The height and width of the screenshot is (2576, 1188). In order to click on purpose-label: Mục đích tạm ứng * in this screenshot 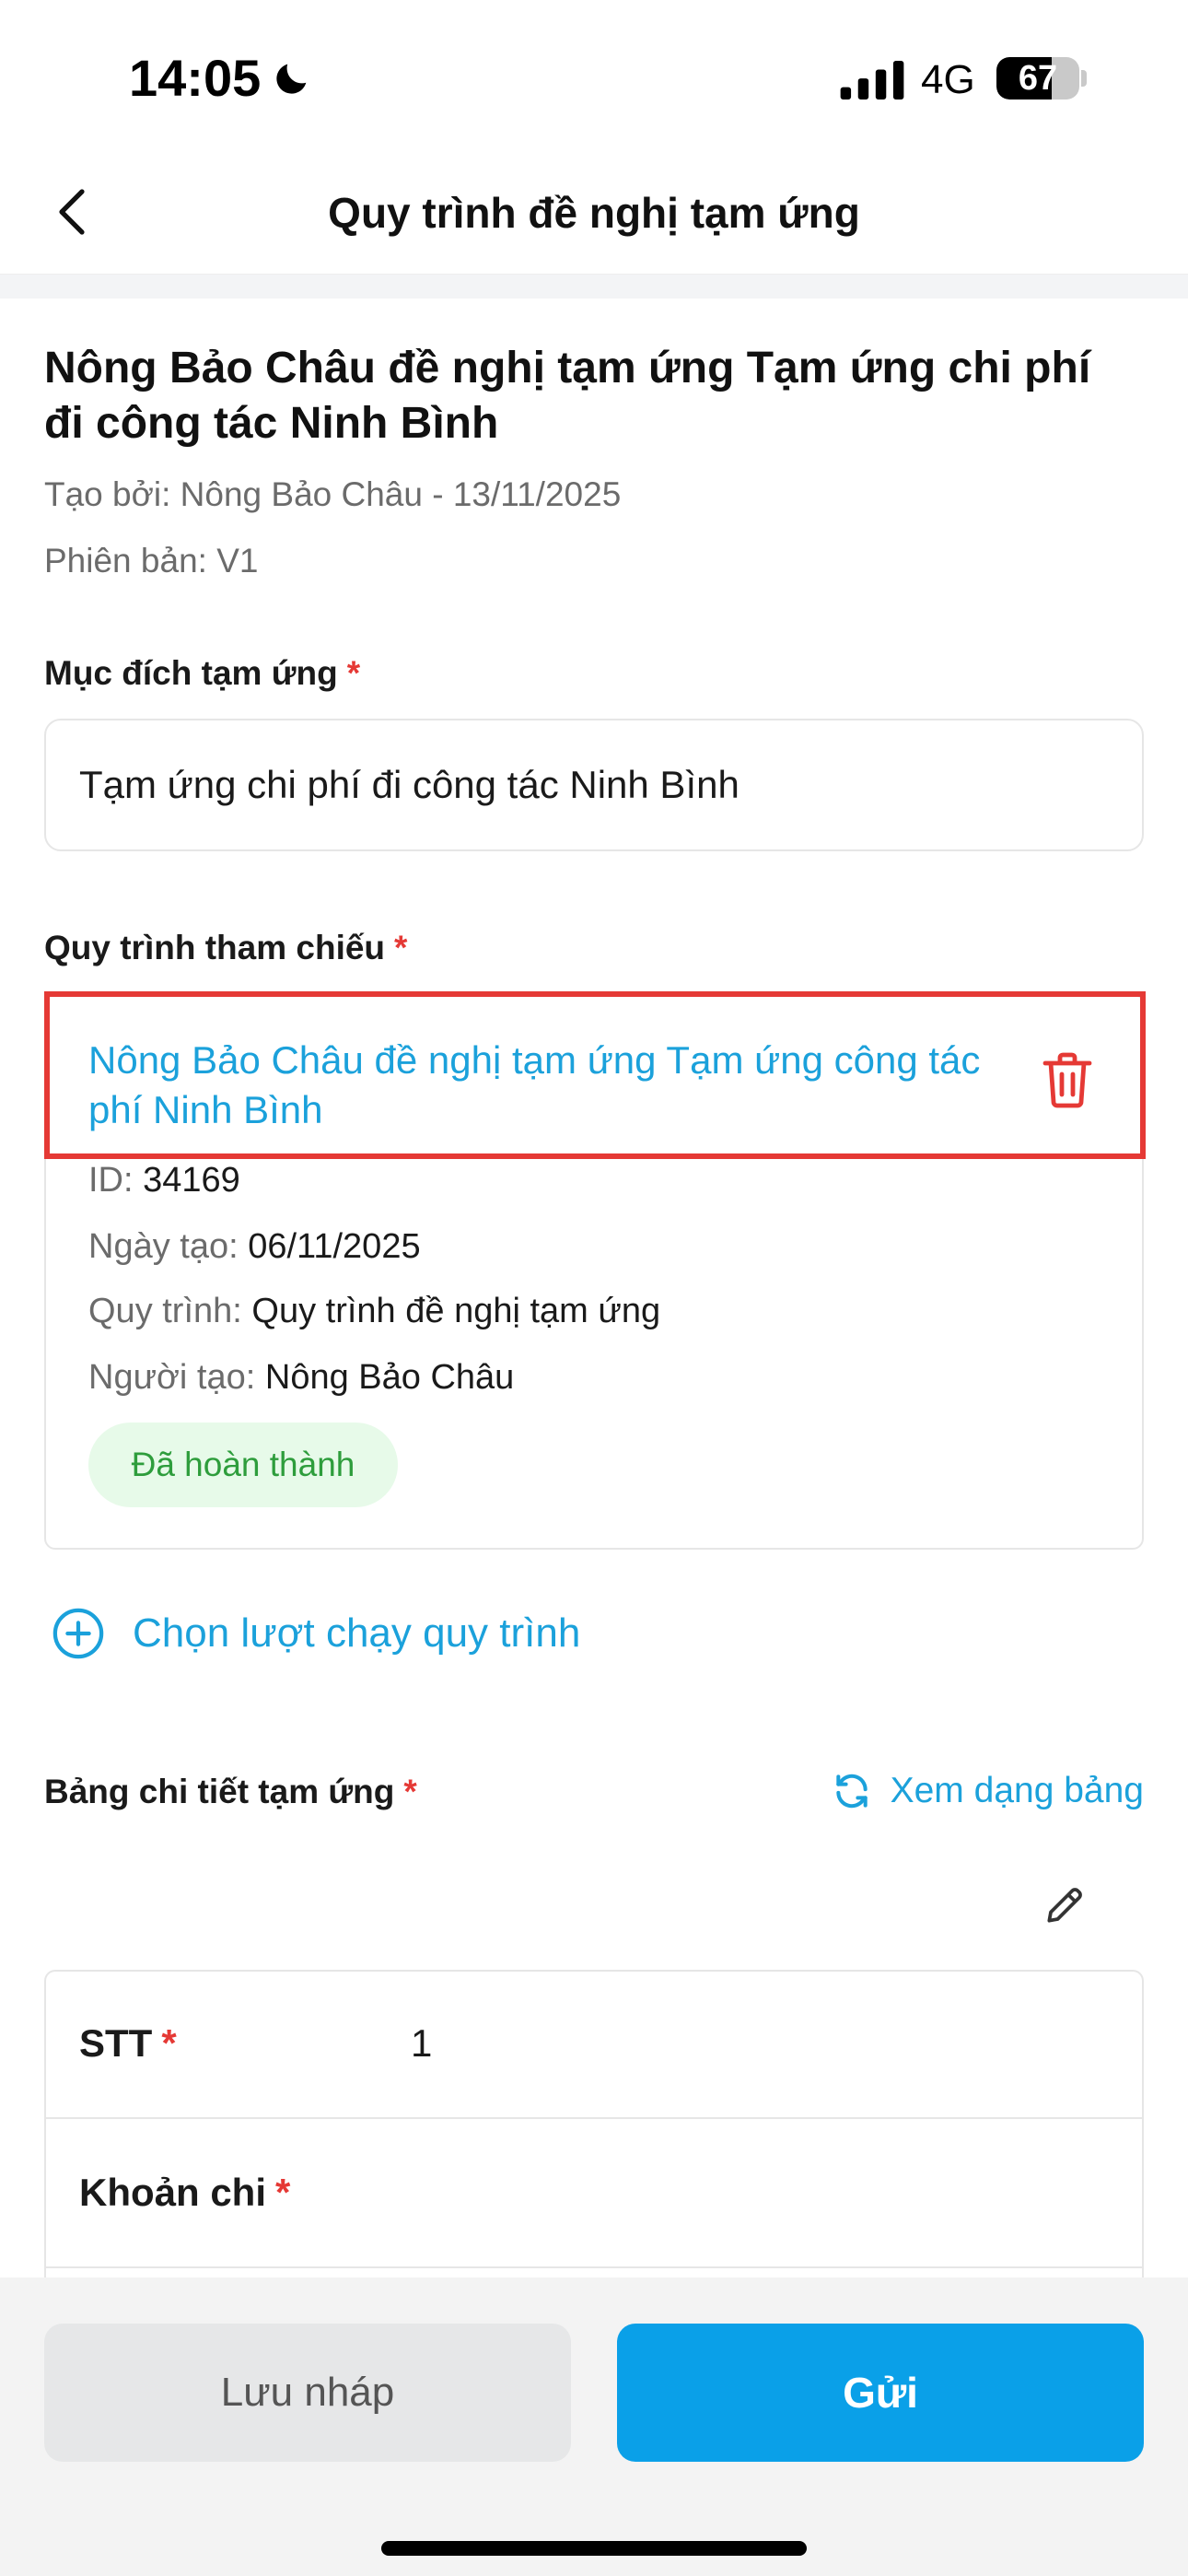, I will do `click(202, 673)`.